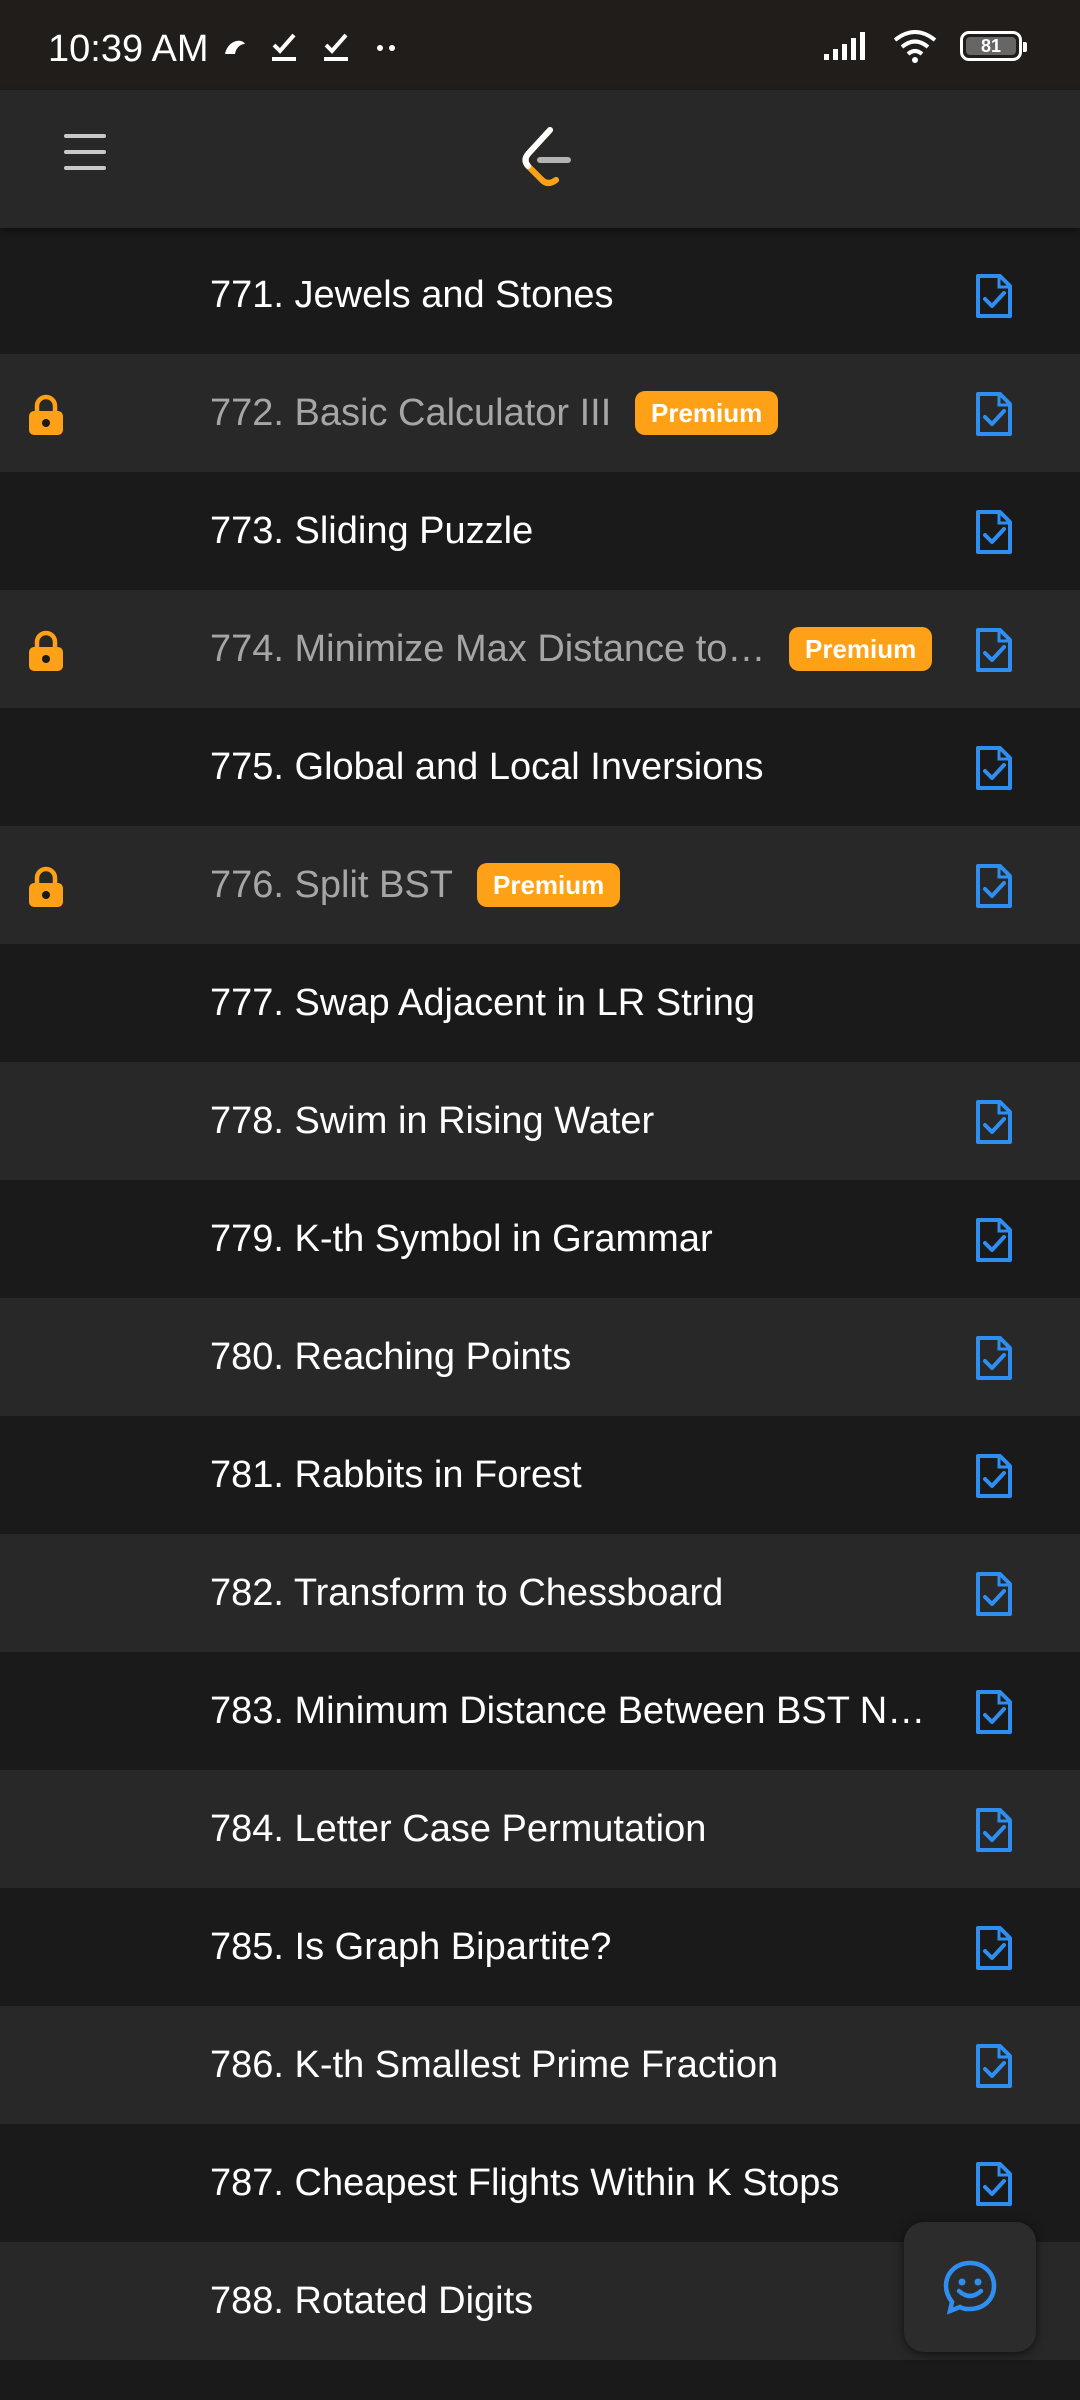  I want to click on problem-title: 777. Swap Adjacent in LR String, so click(482, 1003).